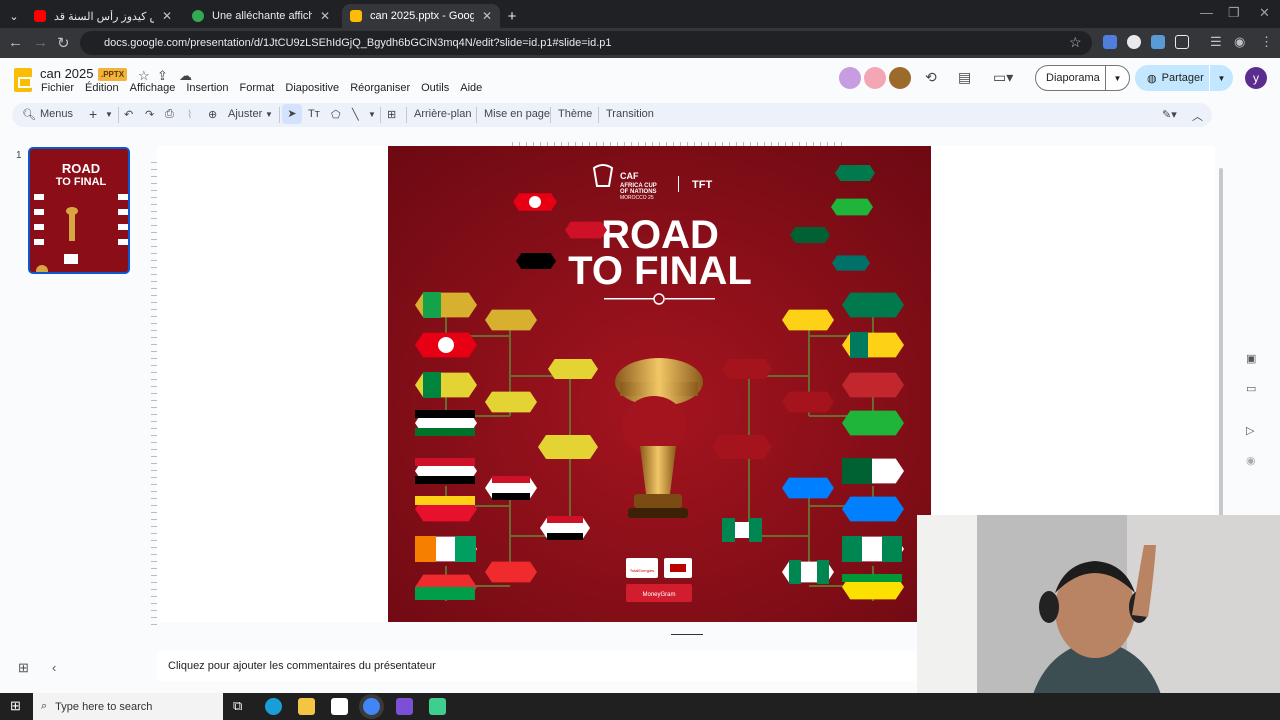  Describe the element at coordinates (40, 16) in the screenshot. I see `youtube-icon` at that location.